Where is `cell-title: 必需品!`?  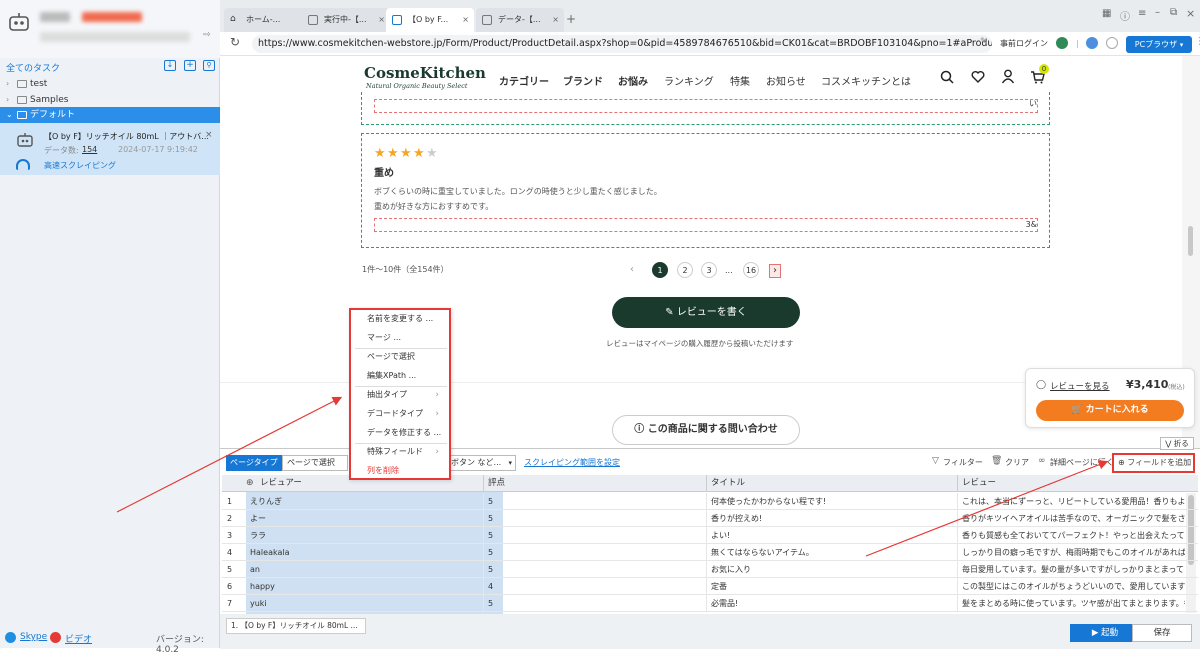 cell-title: 必需品! is located at coordinates (831, 603).